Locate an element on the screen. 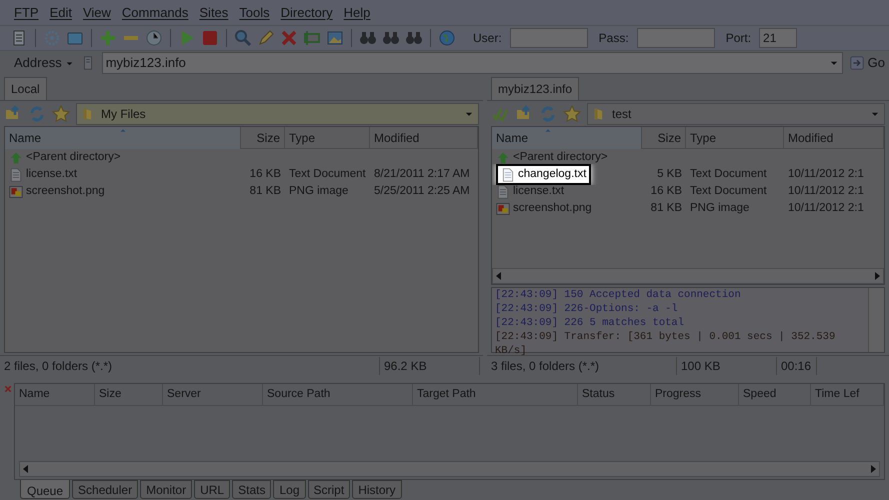  bottom-tab: Scheduler is located at coordinates (105, 489).